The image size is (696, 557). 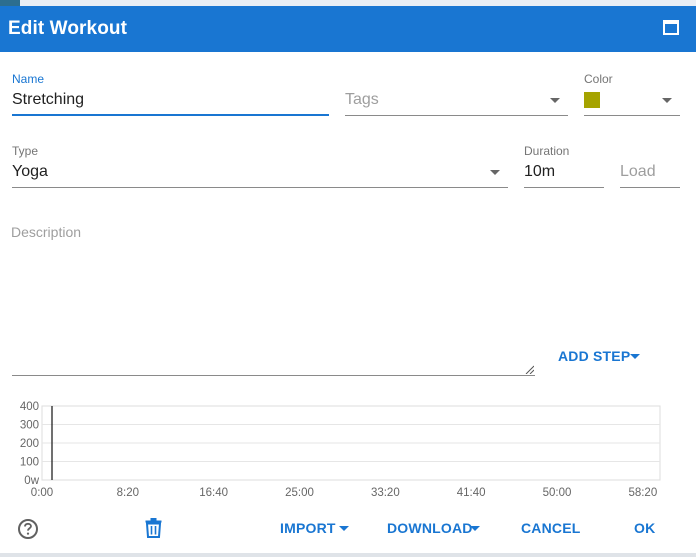 What do you see at coordinates (592, 100) in the screenshot?
I see `color-swatch` at bounding box center [592, 100].